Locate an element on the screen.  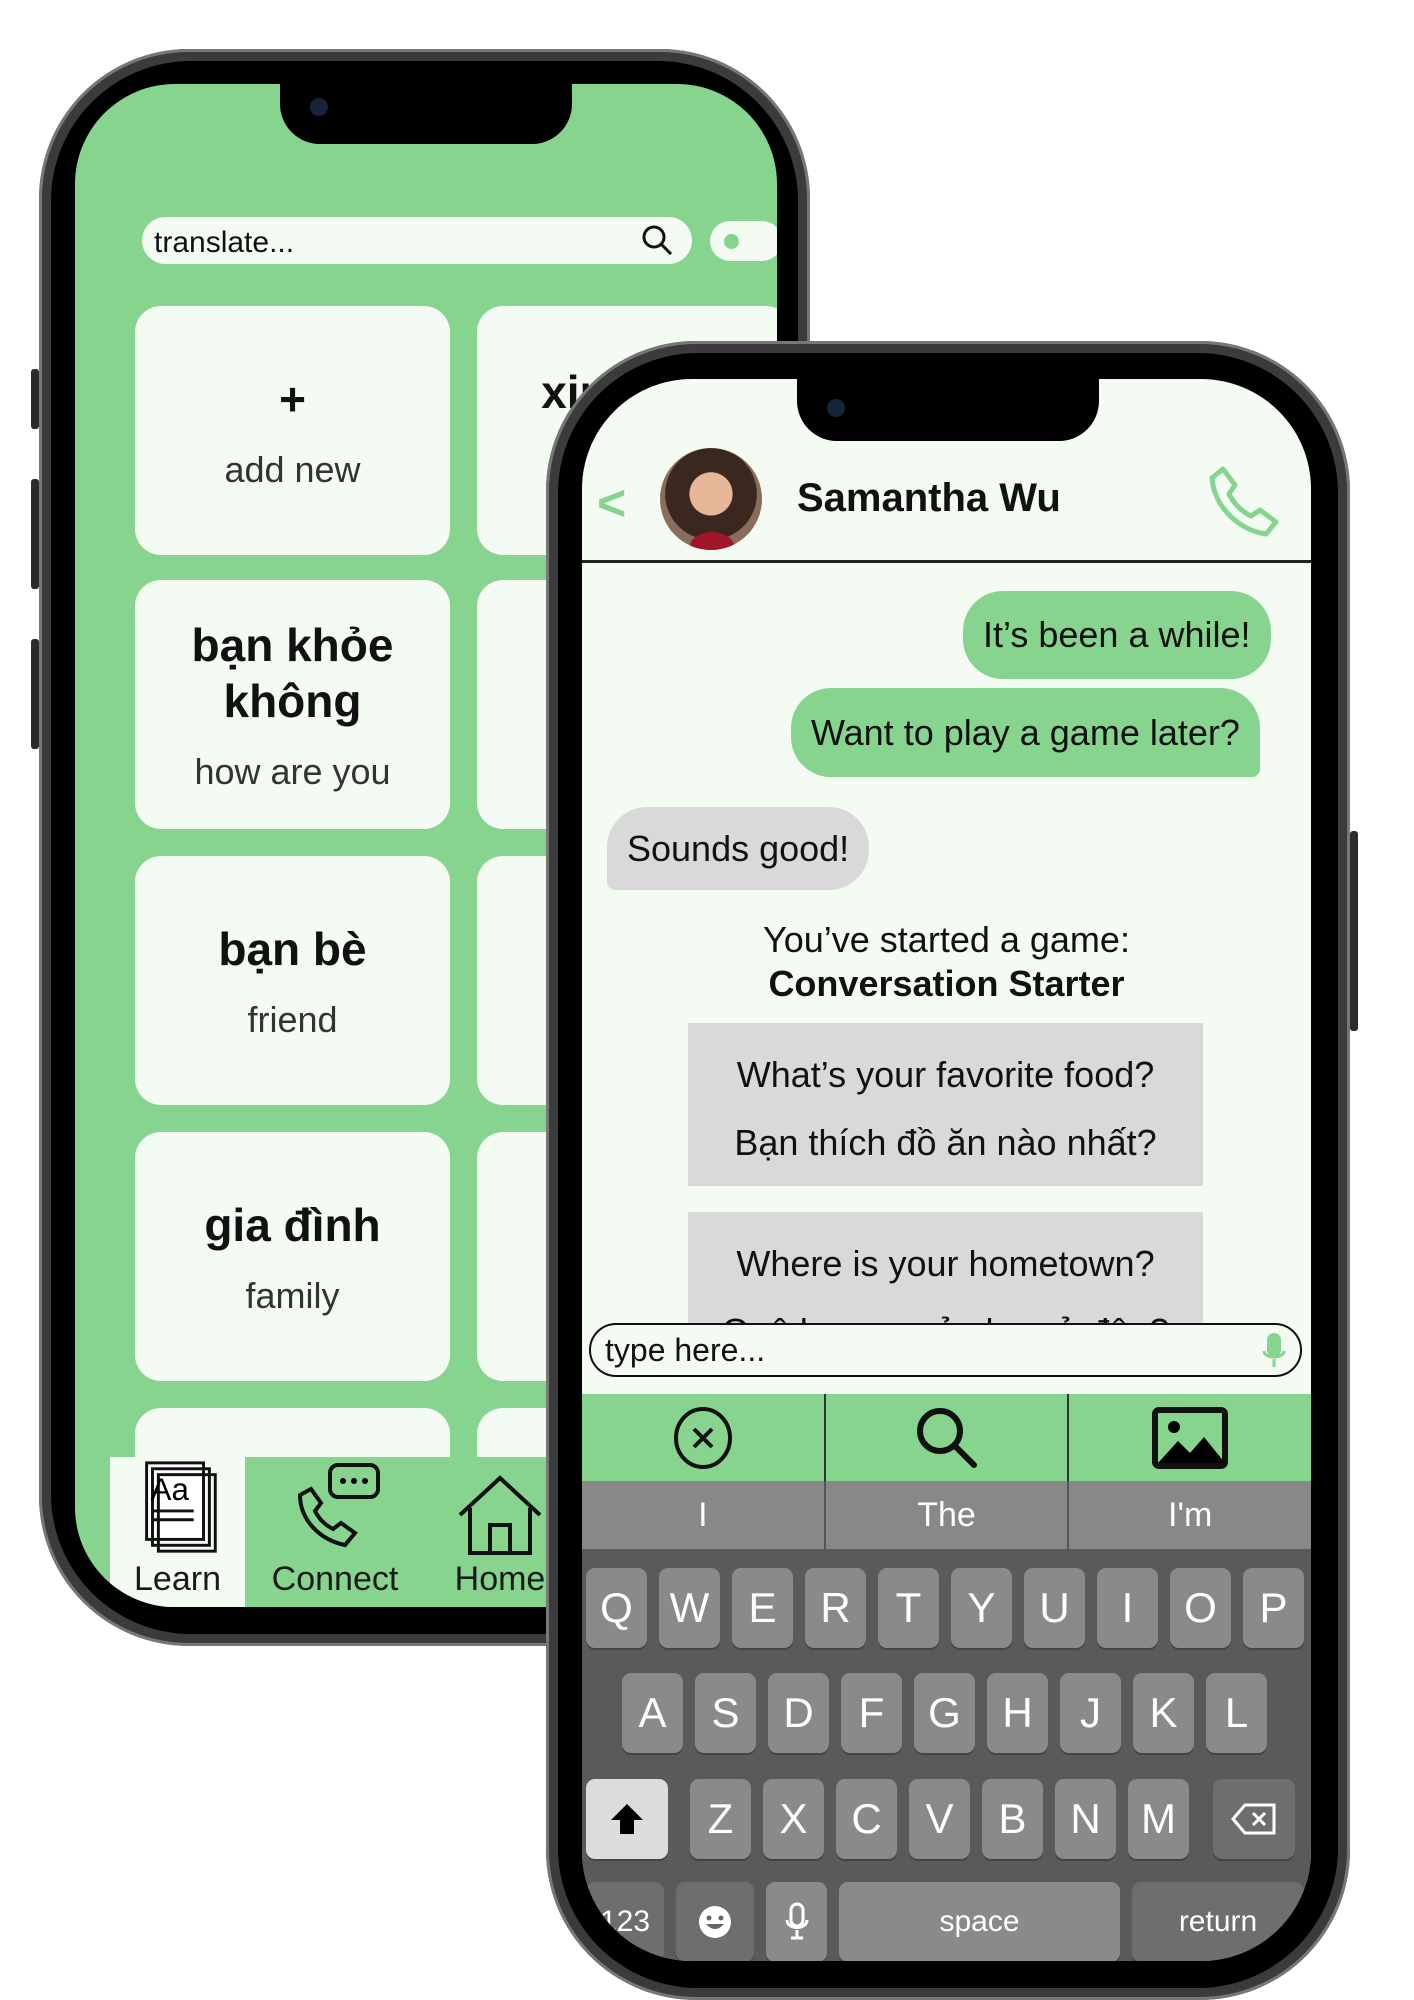
key-c: C is located at coordinates (866, 1819).